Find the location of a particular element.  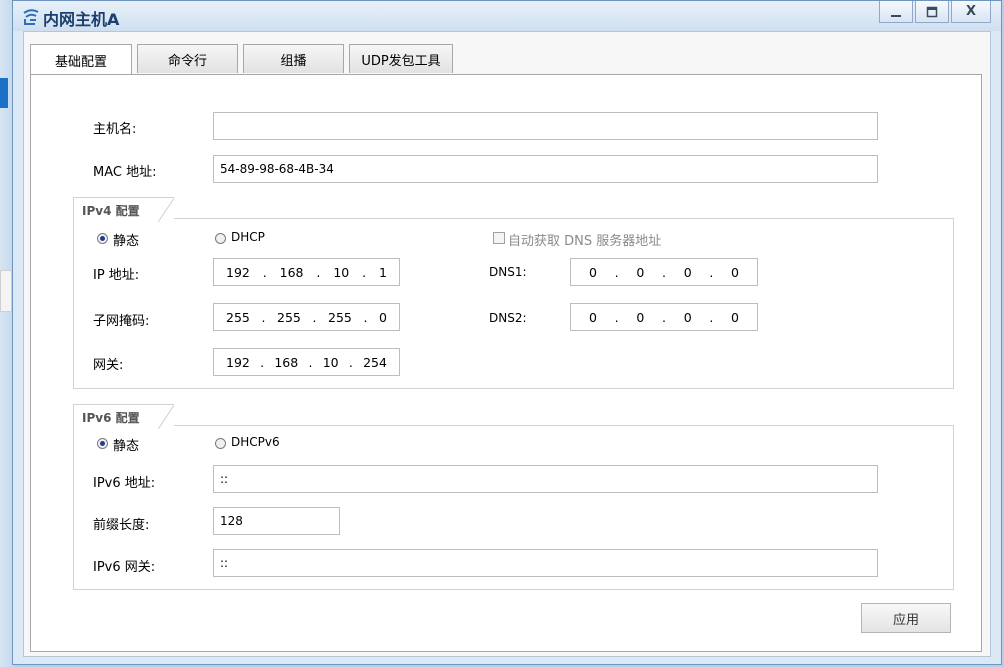

tab-multicast-label: 组播 is located at coordinates (293, 61).